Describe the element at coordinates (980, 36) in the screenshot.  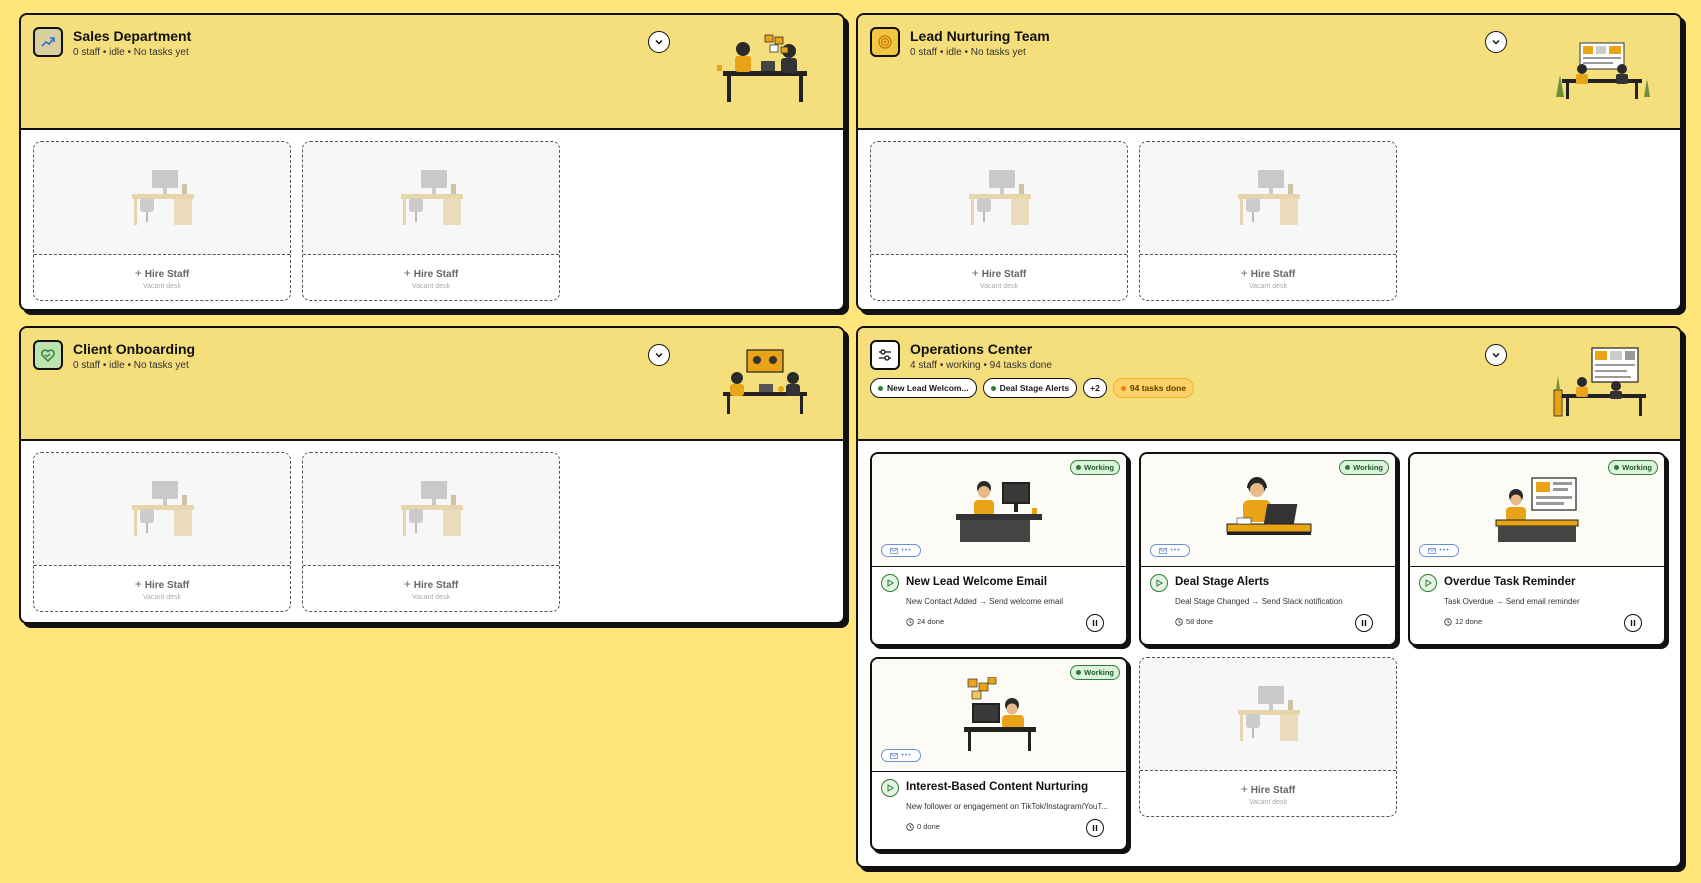
I see `department-title: Lead Nurturing Team` at that location.